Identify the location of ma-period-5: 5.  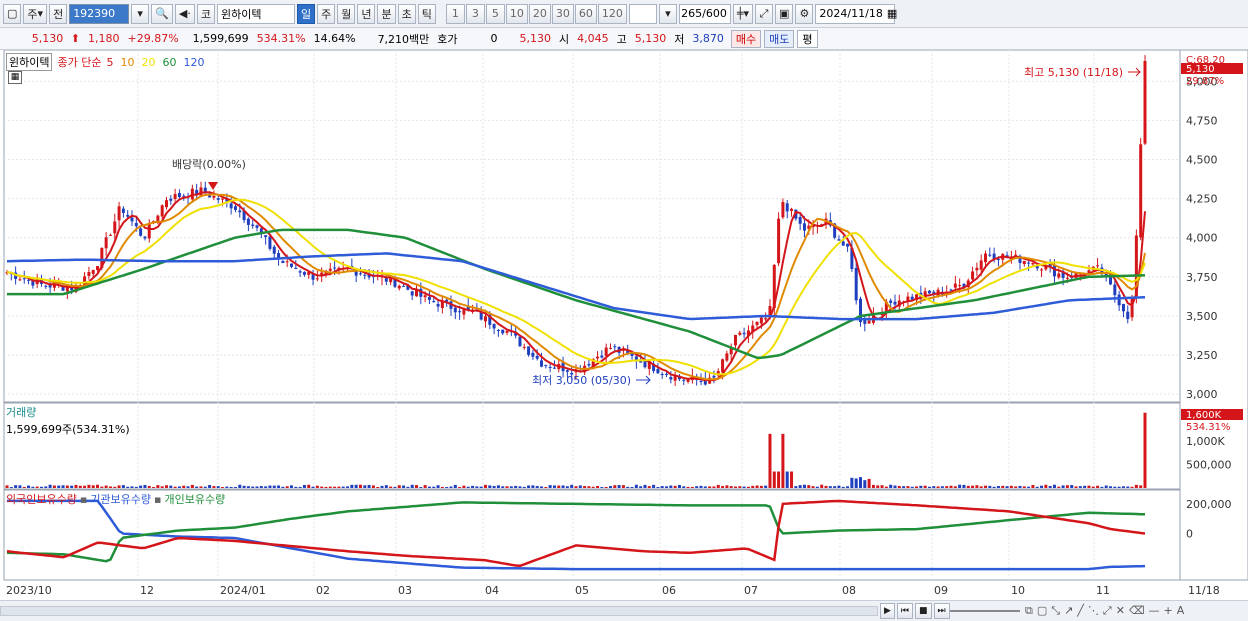
(109, 62).